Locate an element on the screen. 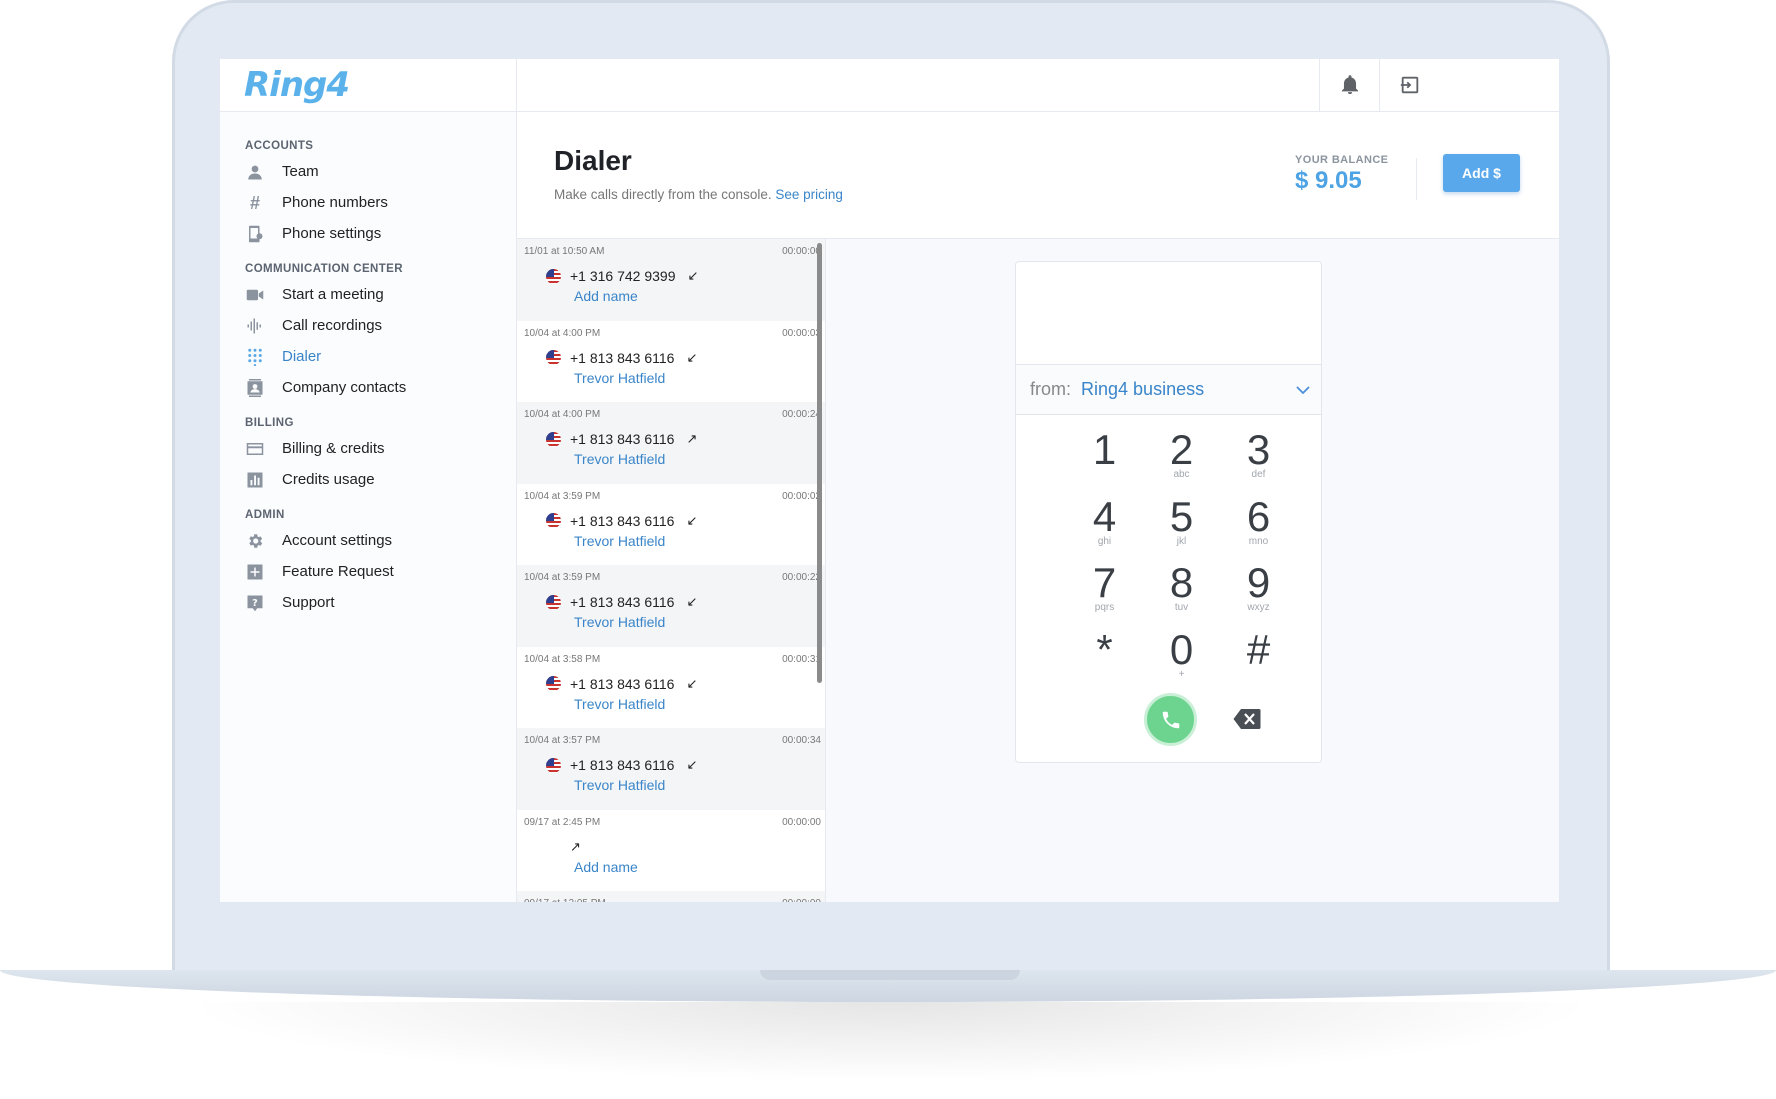 The image size is (1776, 1099). key-digit: 0 is located at coordinates (1181, 649).